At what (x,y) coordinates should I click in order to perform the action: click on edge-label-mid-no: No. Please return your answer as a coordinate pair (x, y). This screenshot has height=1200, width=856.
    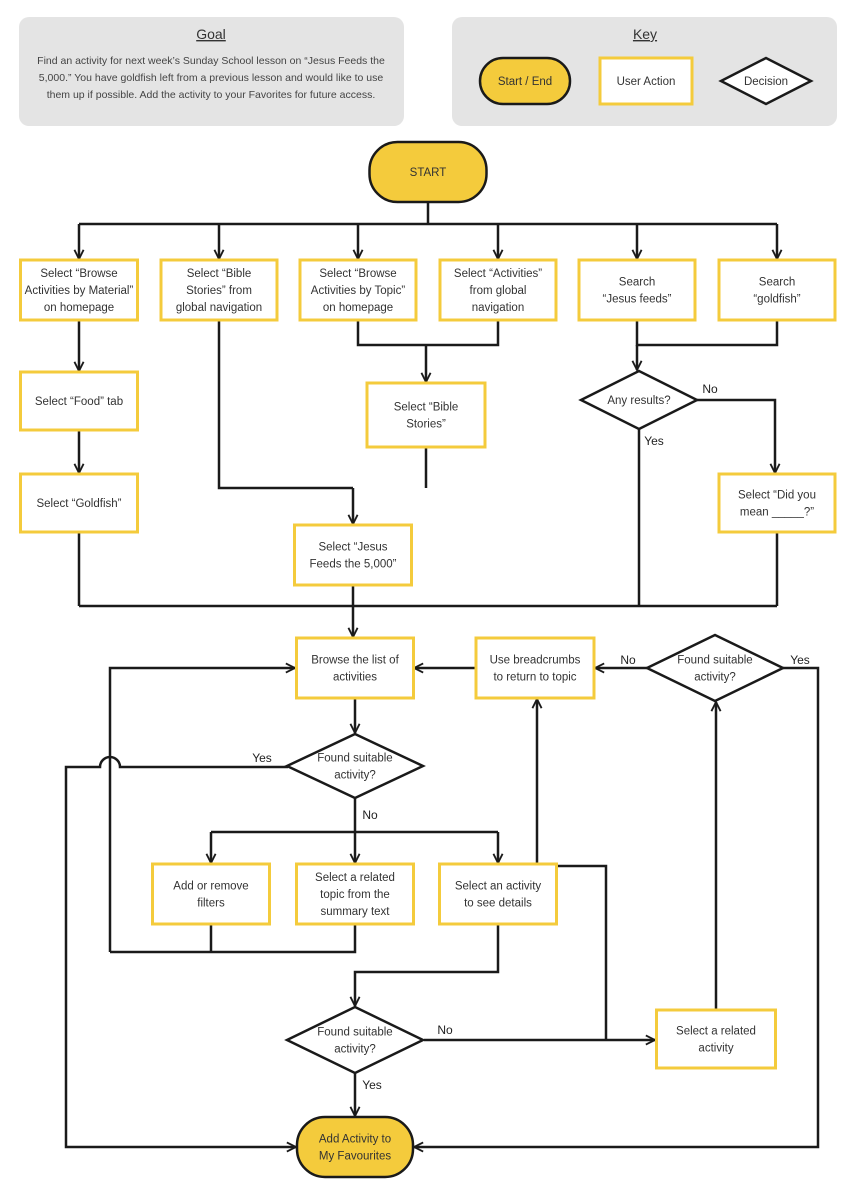
    Looking at the image, I should click on (370, 815).